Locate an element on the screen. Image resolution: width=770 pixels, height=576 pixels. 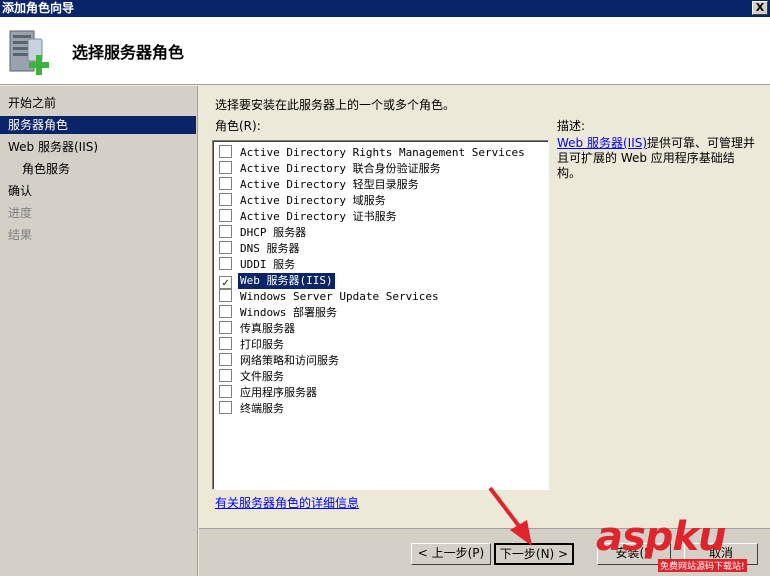
role-item: DNS 服务器 is located at coordinates (260, 249).